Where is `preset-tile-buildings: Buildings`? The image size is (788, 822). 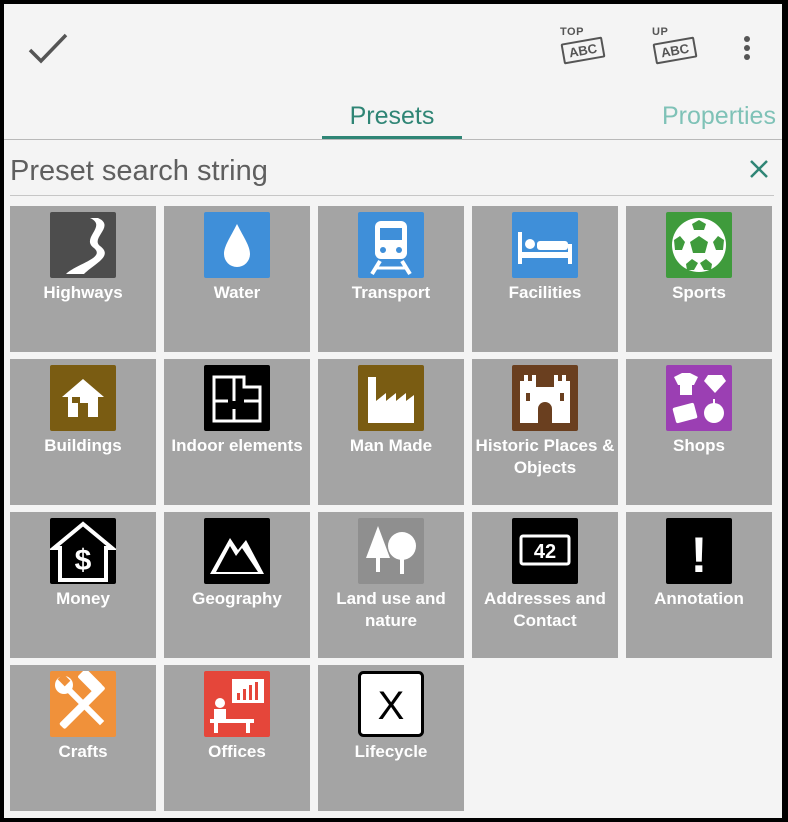 preset-tile-buildings: Buildings is located at coordinates (83, 432).